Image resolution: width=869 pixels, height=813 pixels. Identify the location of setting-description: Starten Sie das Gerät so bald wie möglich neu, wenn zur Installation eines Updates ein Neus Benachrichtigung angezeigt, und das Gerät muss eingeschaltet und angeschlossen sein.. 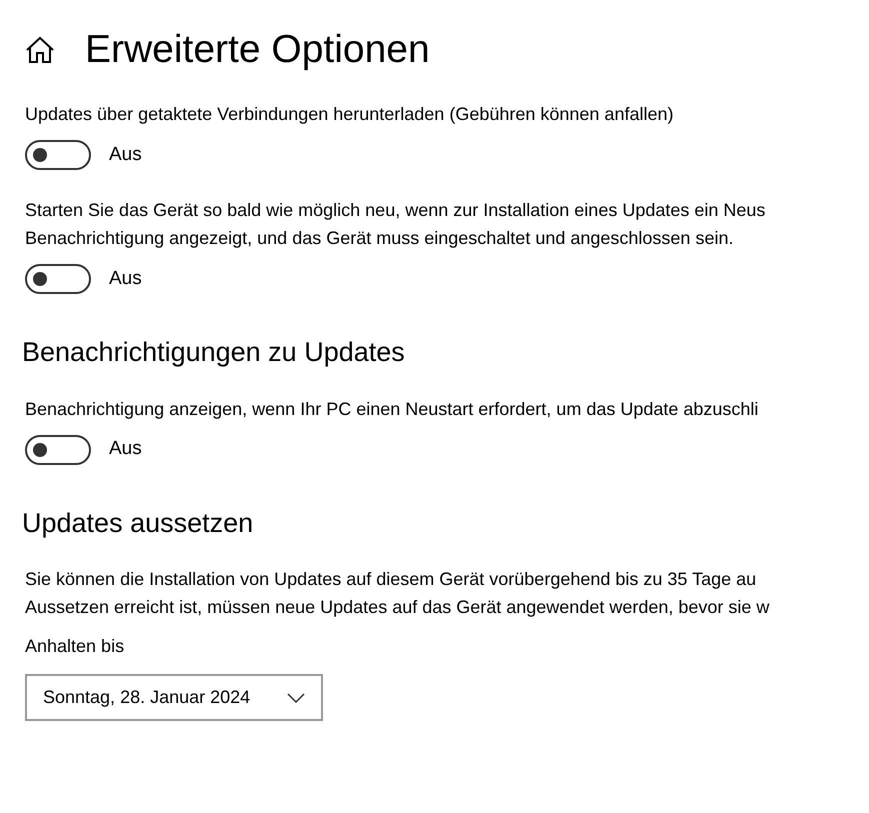
(395, 224).